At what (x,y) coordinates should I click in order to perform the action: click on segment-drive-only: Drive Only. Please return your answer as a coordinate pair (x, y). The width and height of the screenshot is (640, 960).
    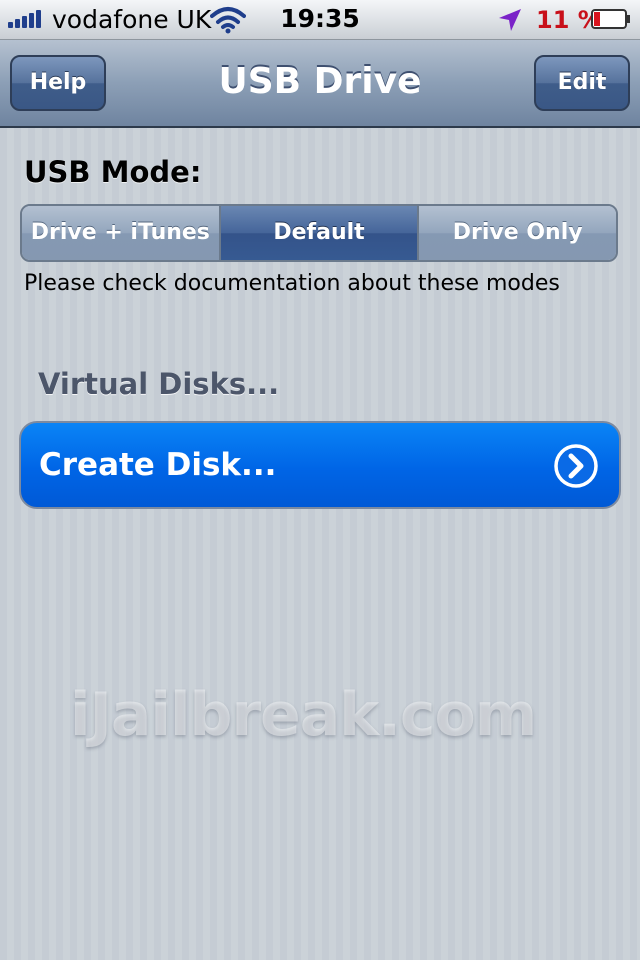
    Looking at the image, I should click on (516, 233).